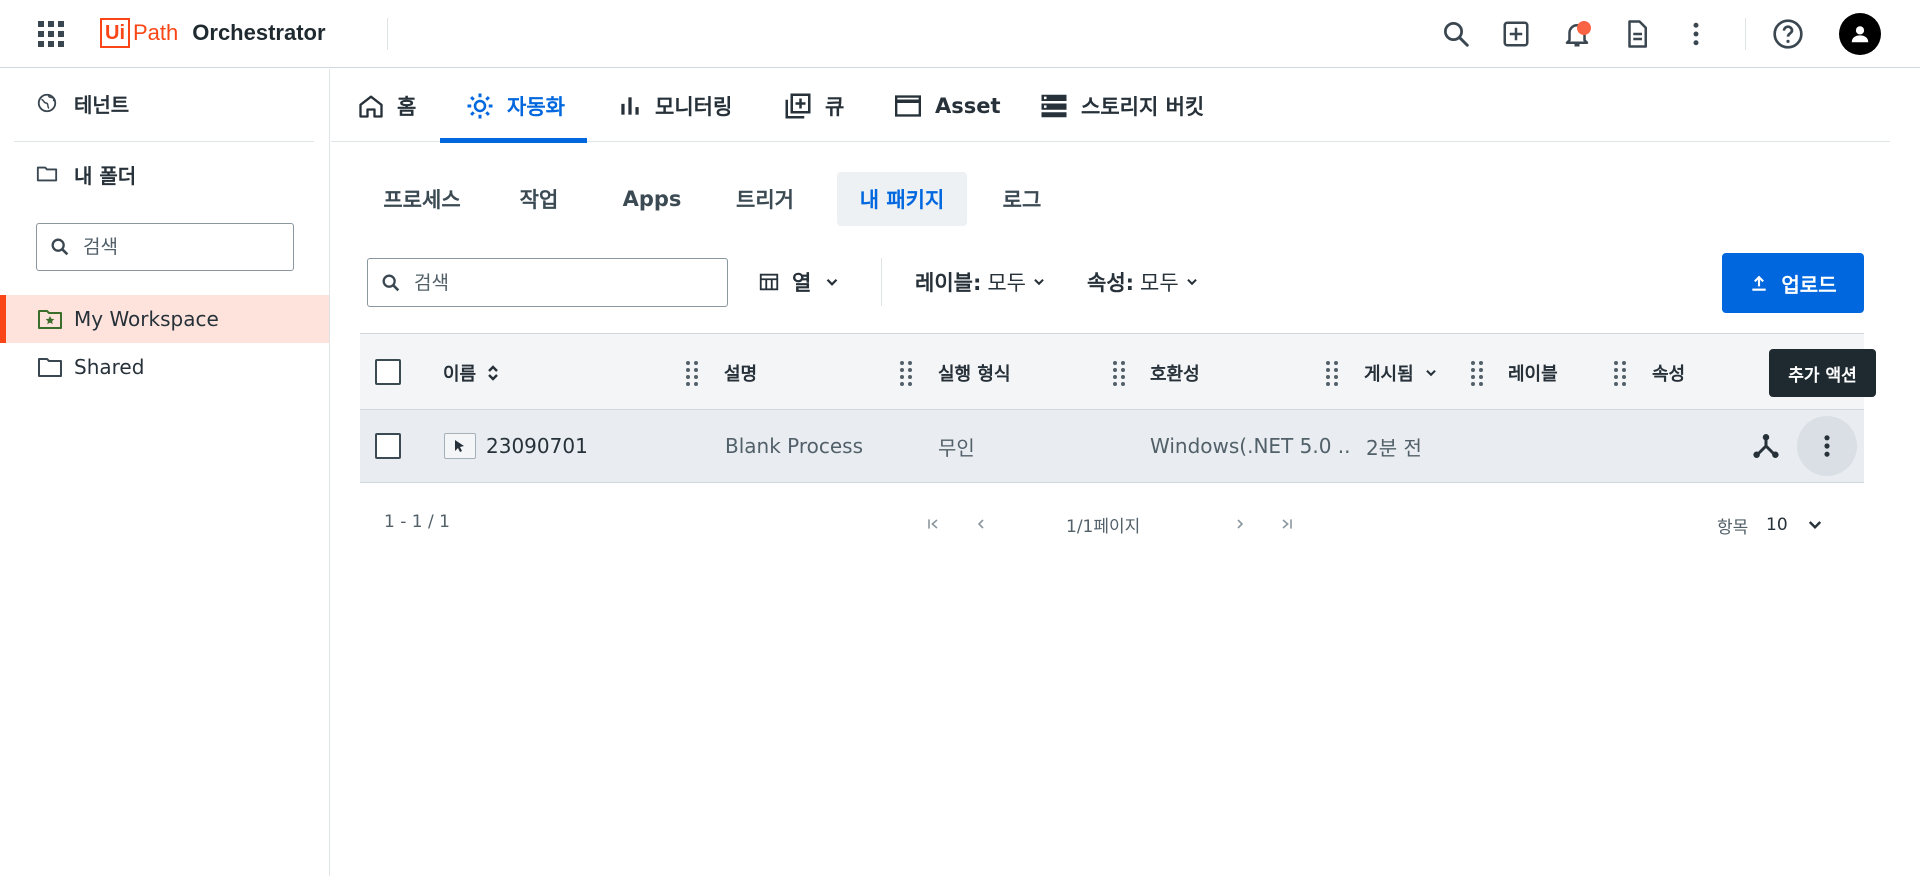  Describe the element at coordinates (974, 372) in the screenshot. I see `column-header-execution-type: 실행 형식` at that location.